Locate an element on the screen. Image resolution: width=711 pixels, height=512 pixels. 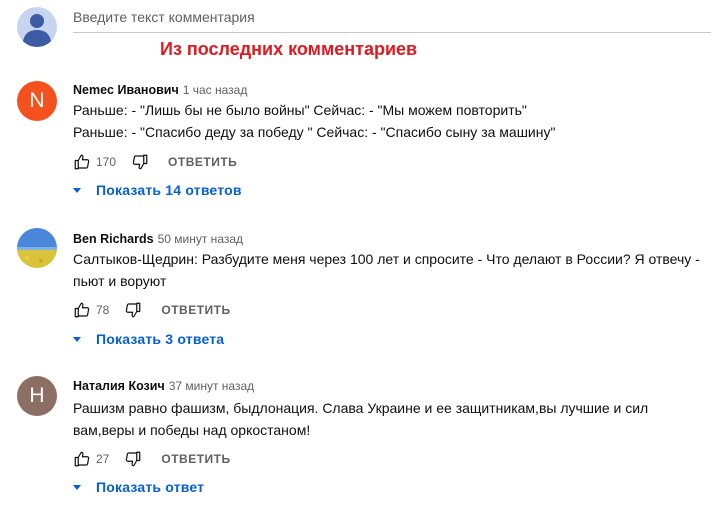
show-replies-label: Показать 14 ответов is located at coordinates (169, 190).